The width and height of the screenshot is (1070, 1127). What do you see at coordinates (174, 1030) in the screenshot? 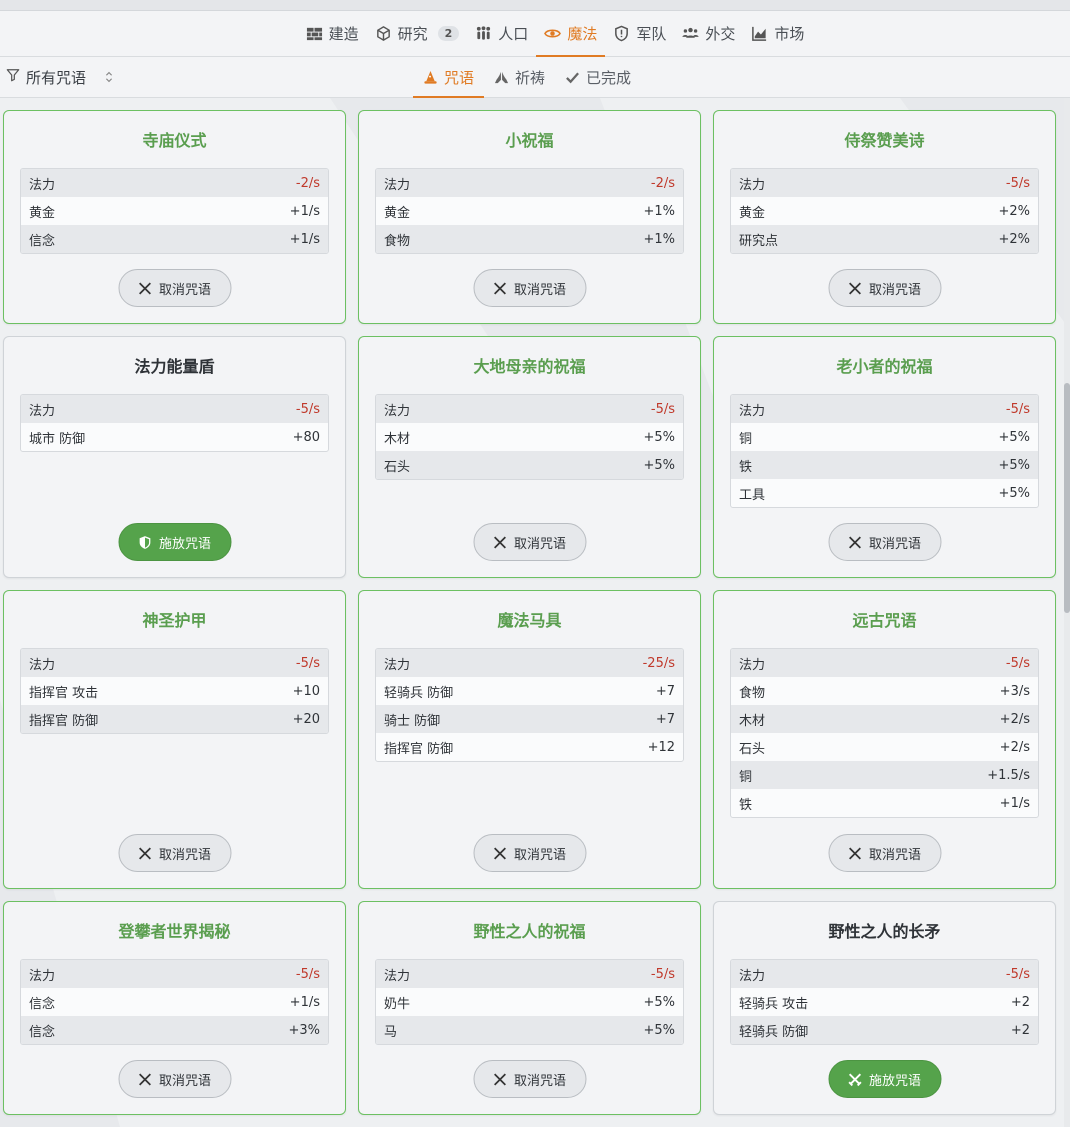
I see `effect-row: 信念 +3%` at bounding box center [174, 1030].